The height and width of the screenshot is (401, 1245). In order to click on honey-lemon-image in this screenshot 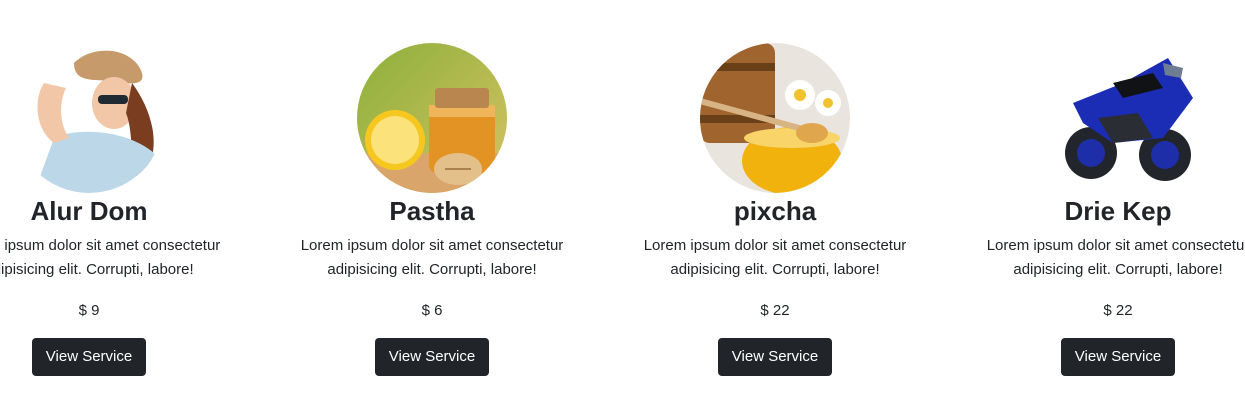, I will do `click(432, 118)`.